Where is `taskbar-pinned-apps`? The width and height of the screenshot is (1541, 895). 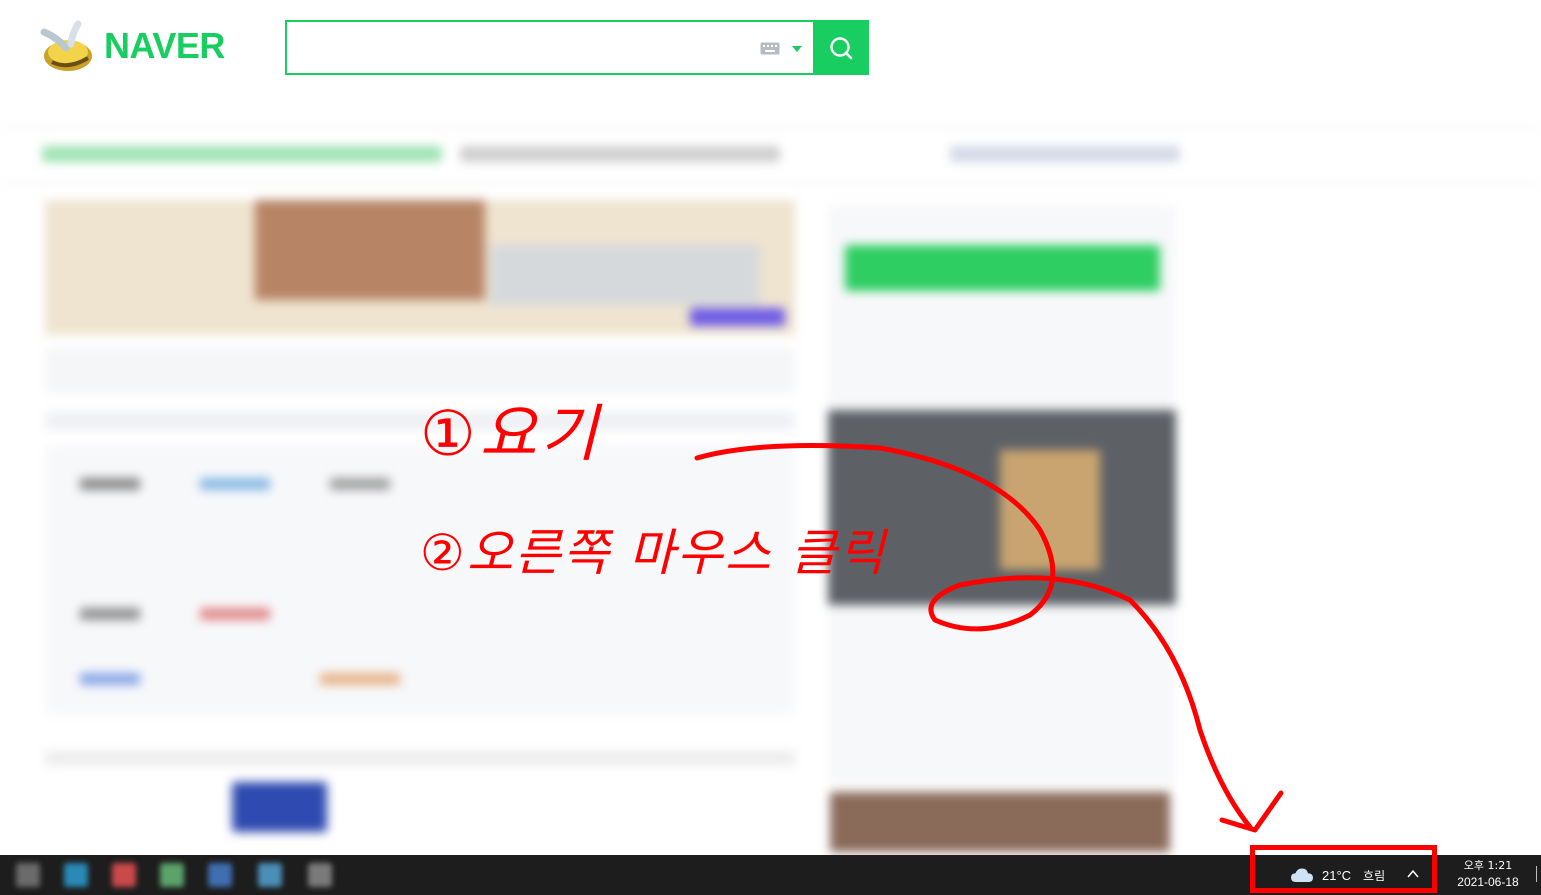 taskbar-pinned-apps is located at coordinates (178, 875).